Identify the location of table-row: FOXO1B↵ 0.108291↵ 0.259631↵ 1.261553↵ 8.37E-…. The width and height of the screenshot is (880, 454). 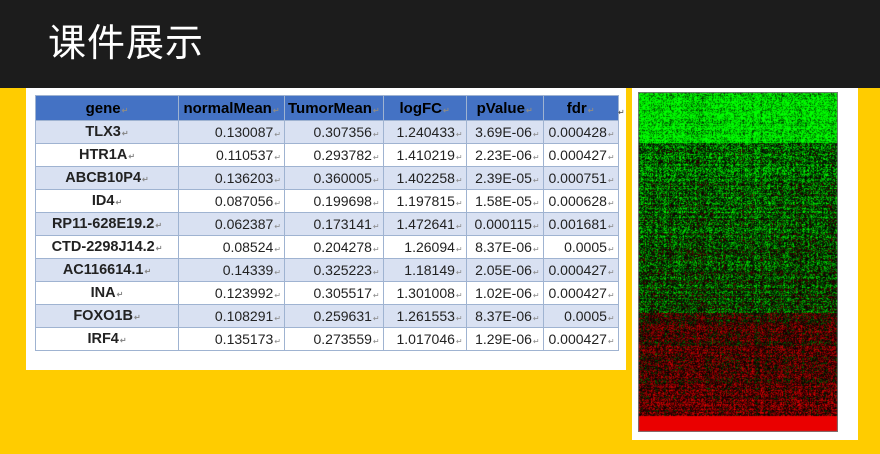
(327, 316).